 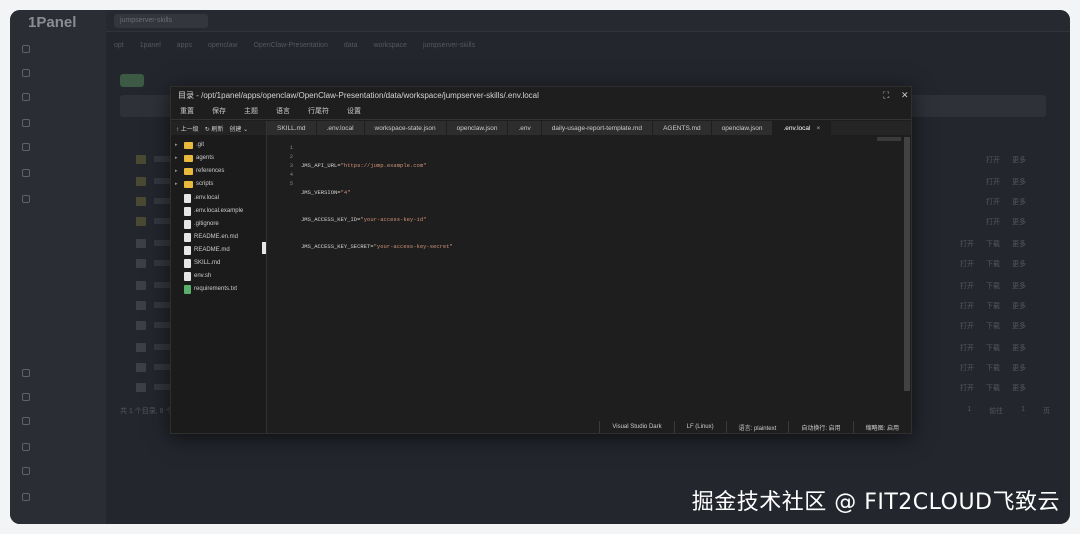 What do you see at coordinates (699, 427) in the screenshot?
I see `status-eol: LF (Linux)` at bounding box center [699, 427].